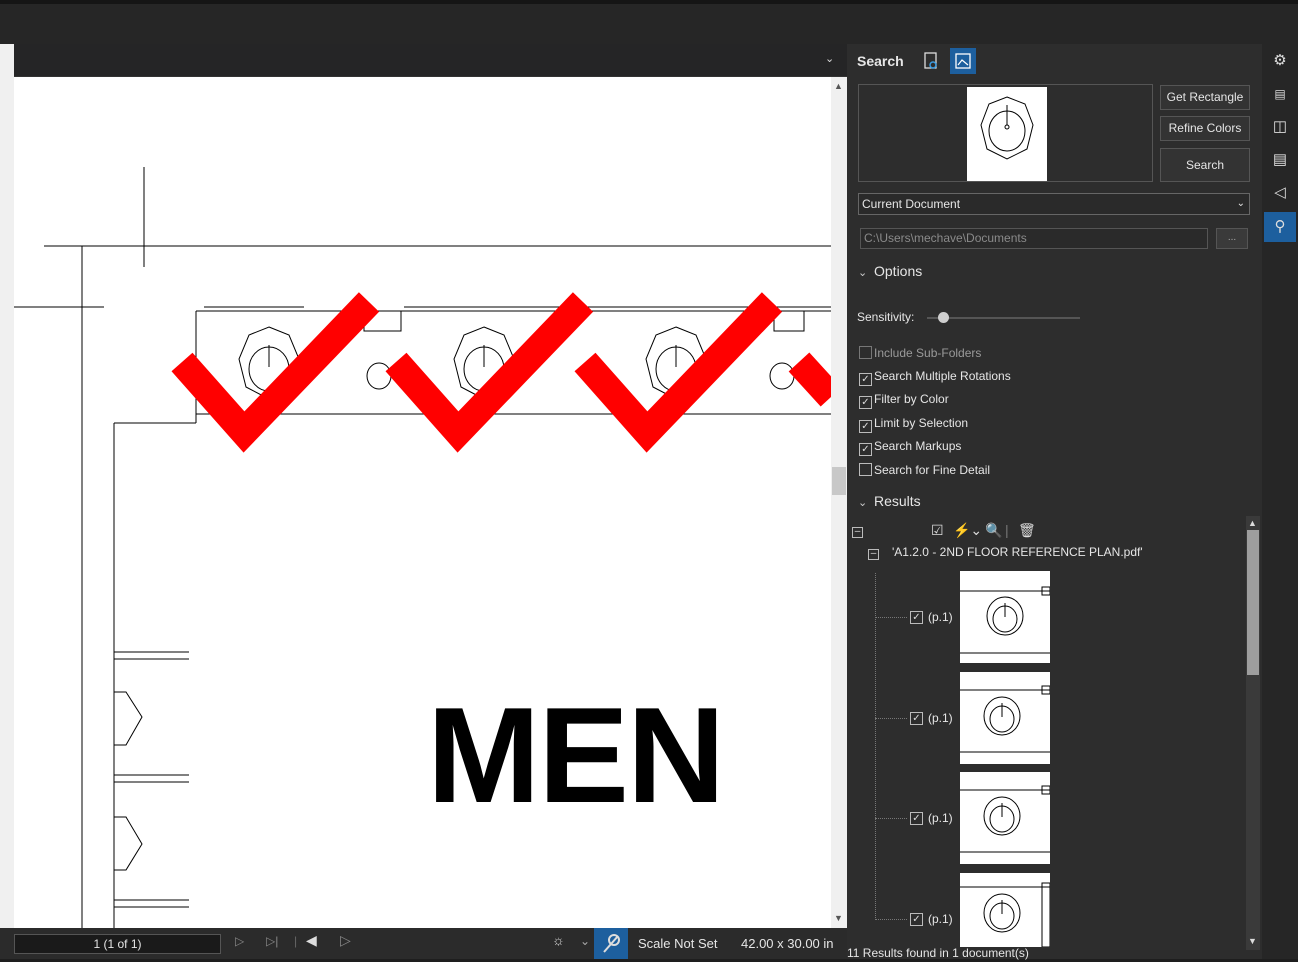 This screenshot has width=1298, height=962. Describe the element at coordinates (1280, 193) in the screenshot. I see `tag-icon: ◁` at that location.